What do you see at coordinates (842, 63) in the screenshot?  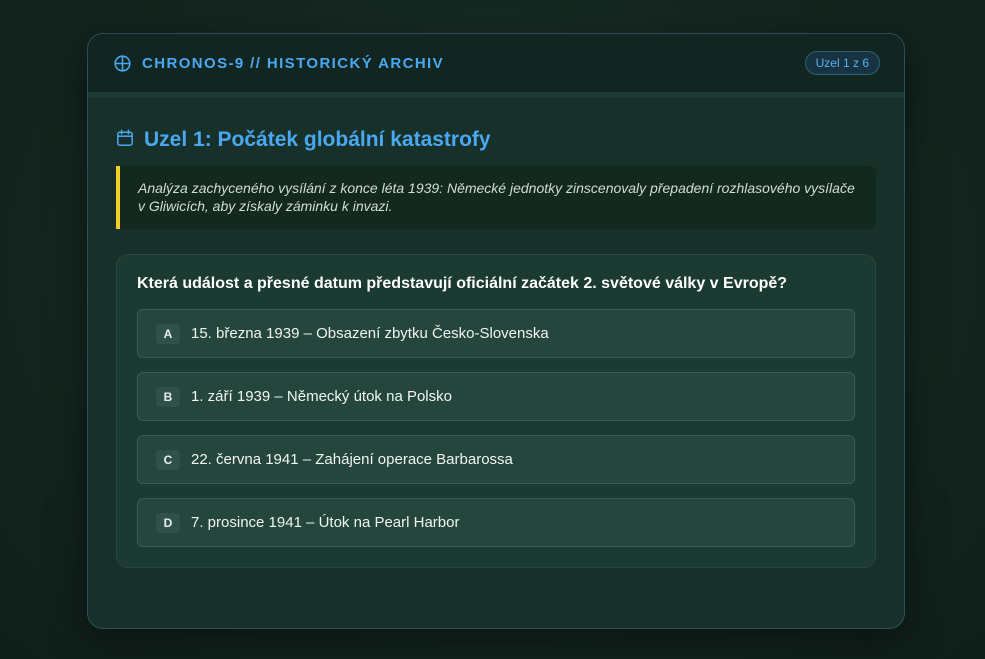 I see `node-progress-badge: Uzel 1 z 6` at bounding box center [842, 63].